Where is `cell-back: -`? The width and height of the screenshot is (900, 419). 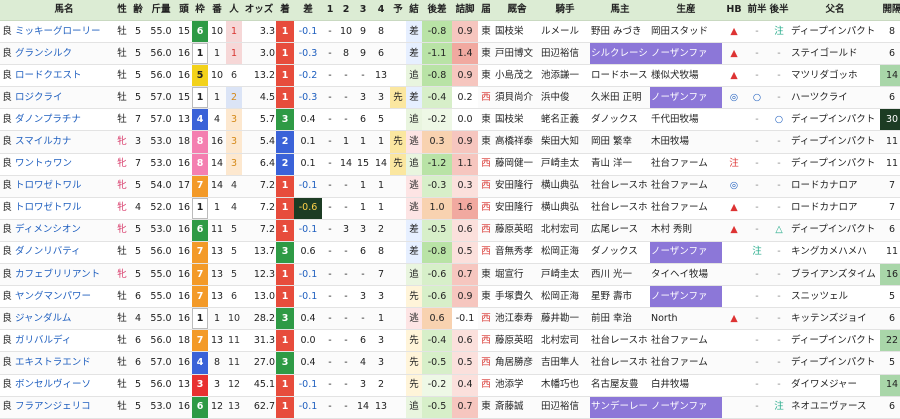 cell-back: - is located at coordinates (779, 186).